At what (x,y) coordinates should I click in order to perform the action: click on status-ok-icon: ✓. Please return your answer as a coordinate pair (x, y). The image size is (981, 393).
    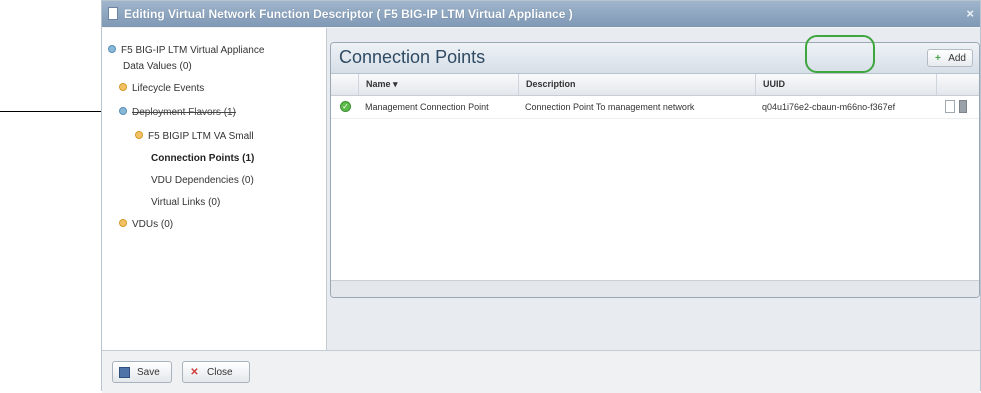
    Looking at the image, I should click on (345, 106).